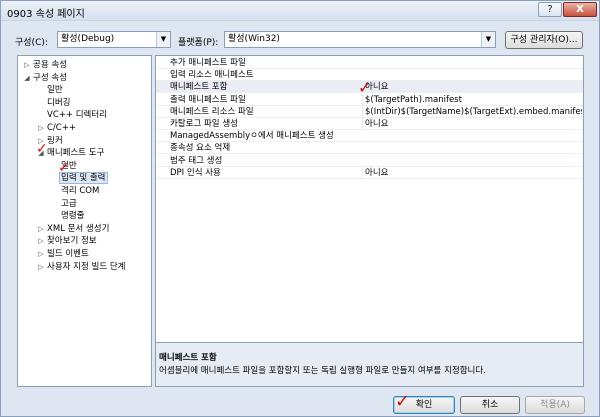  What do you see at coordinates (55, 90) in the screenshot?
I see `tree-item-label: 일반` at bounding box center [55, 90].